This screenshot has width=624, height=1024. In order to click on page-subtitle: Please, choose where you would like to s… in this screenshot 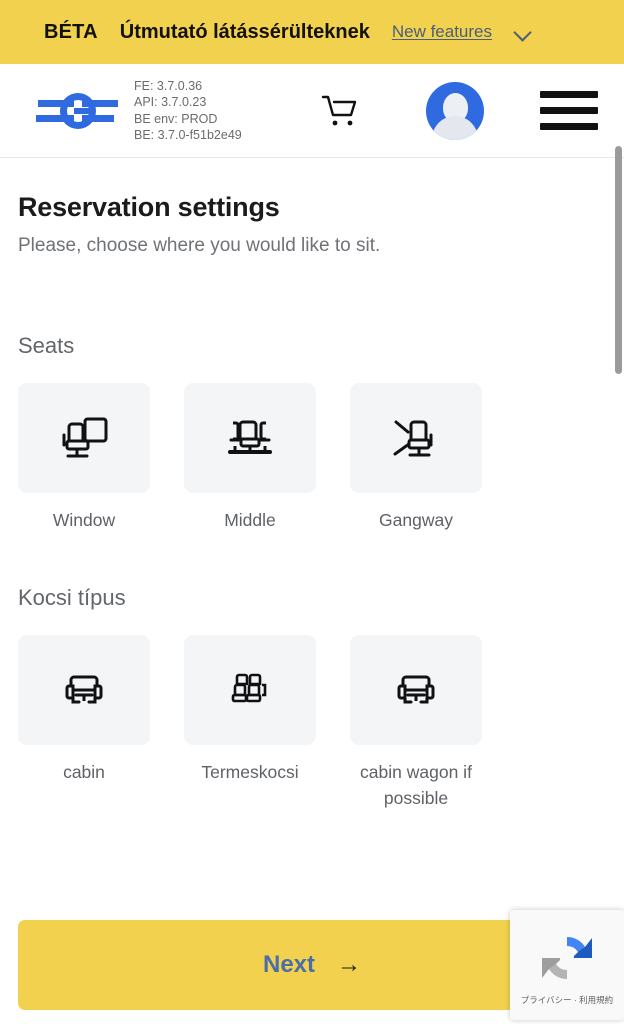, I will do `click(199, 245)`.